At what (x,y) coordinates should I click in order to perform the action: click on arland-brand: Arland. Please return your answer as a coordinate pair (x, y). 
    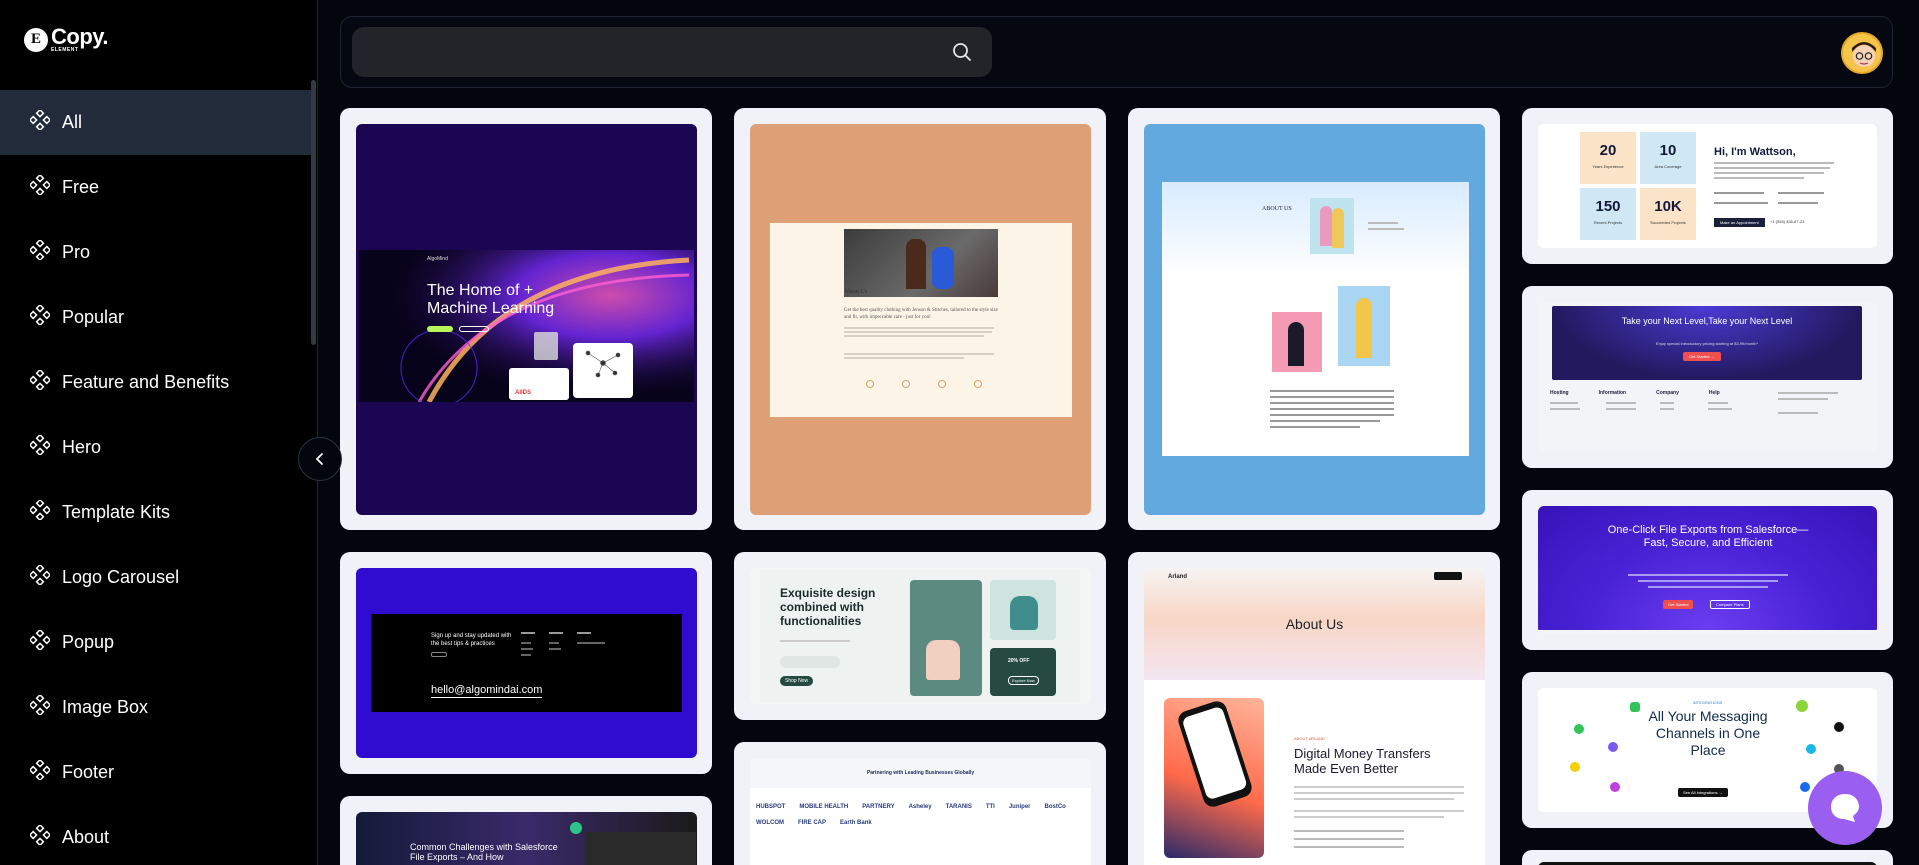
    Looking at the image, I should click on (1178, 577).